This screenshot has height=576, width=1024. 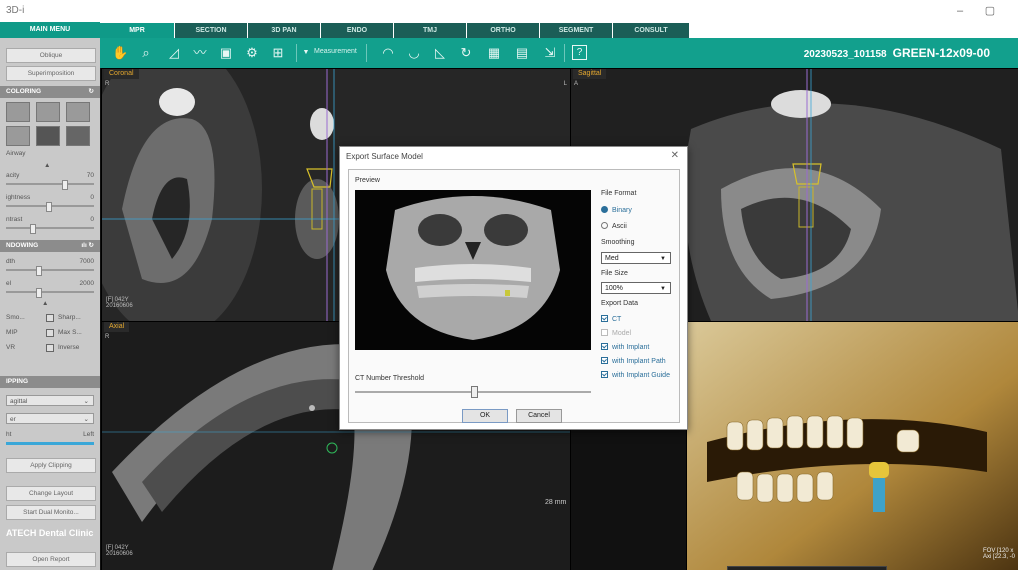 What do you see at coordinates (306, 53) in the screenshot?
I see `dropdown-arrow-icon: ▼` at bounding box center [306, 53].